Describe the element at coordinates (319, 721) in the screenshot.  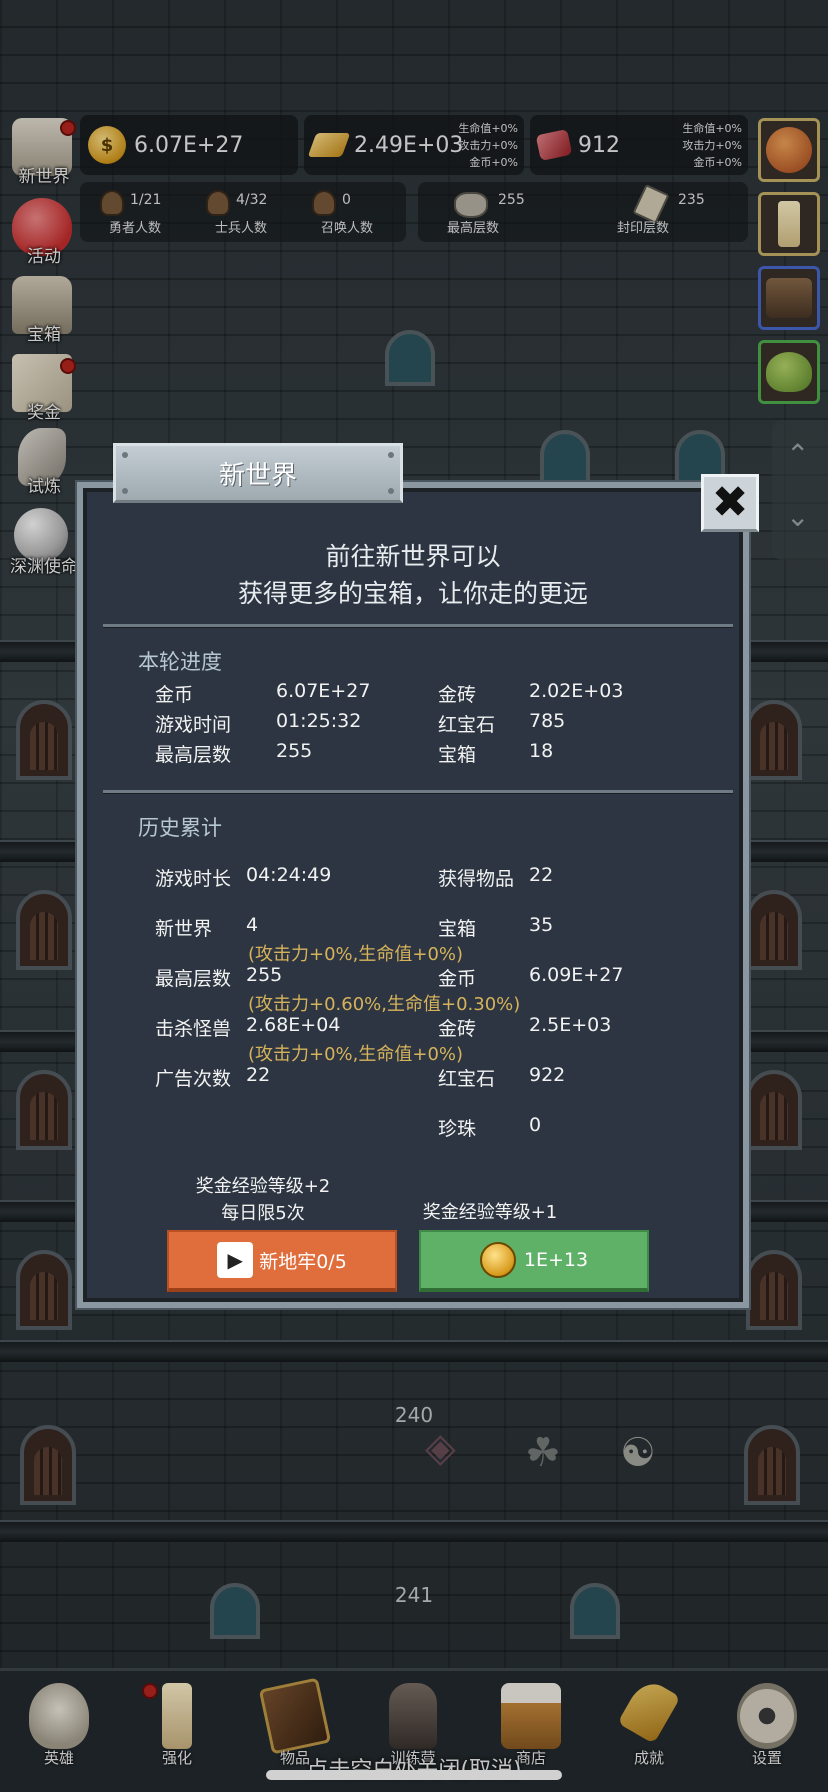
I see `stat-value: 01:25:32` at that location.